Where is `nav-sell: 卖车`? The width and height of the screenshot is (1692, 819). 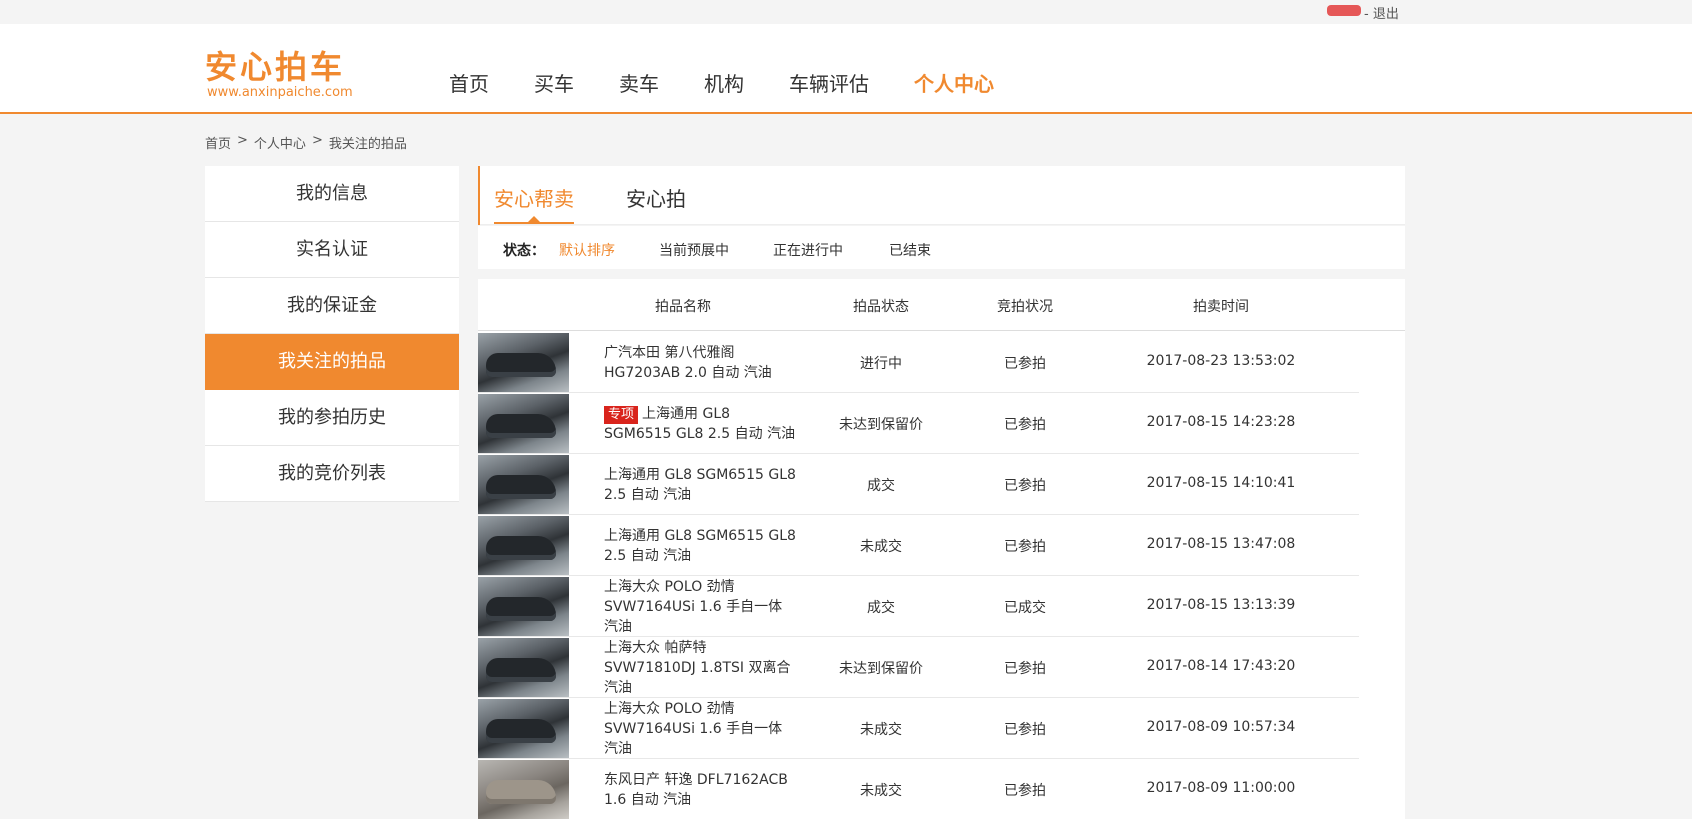 nav-sell: 卖车 is located at coordinates (639, 82).